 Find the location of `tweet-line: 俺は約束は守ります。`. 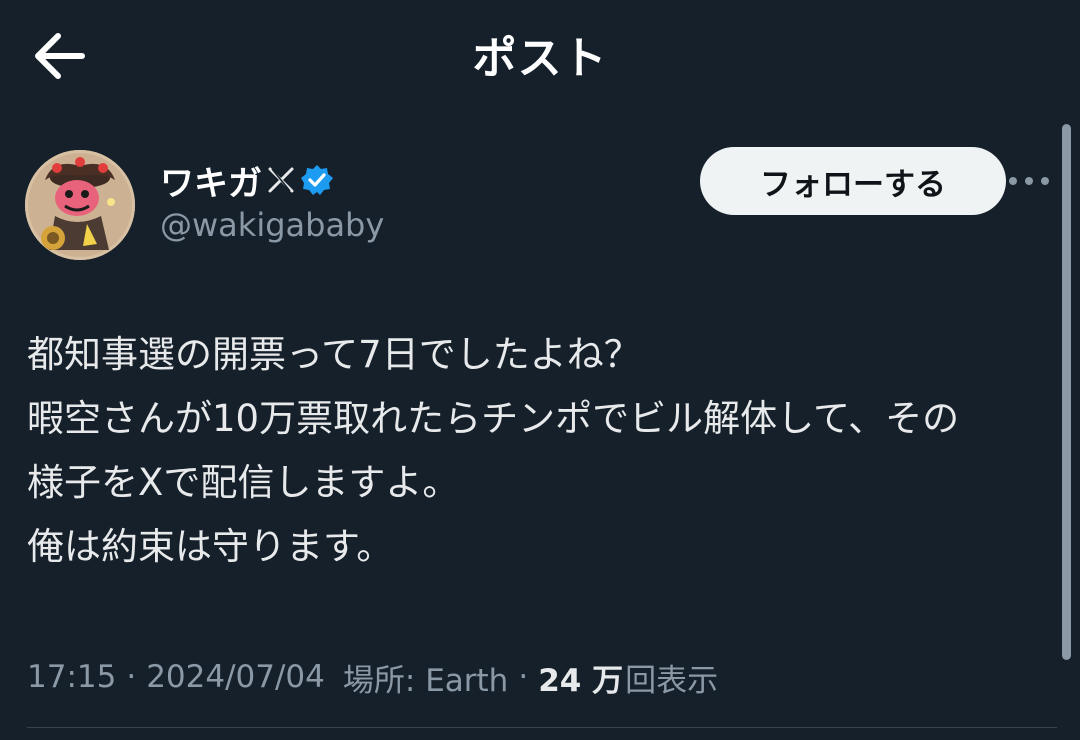

tweet-line: 俺は約束は守ります。 is located at coordinates (210, 546).